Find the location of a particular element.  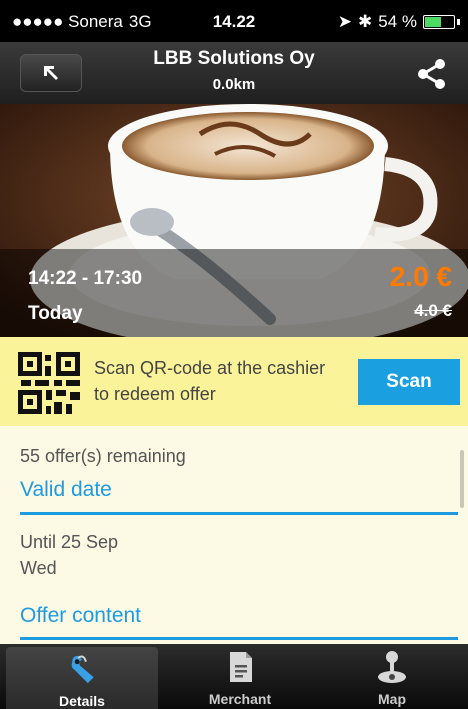

joystick-icon is located at coordinates (392, 667).